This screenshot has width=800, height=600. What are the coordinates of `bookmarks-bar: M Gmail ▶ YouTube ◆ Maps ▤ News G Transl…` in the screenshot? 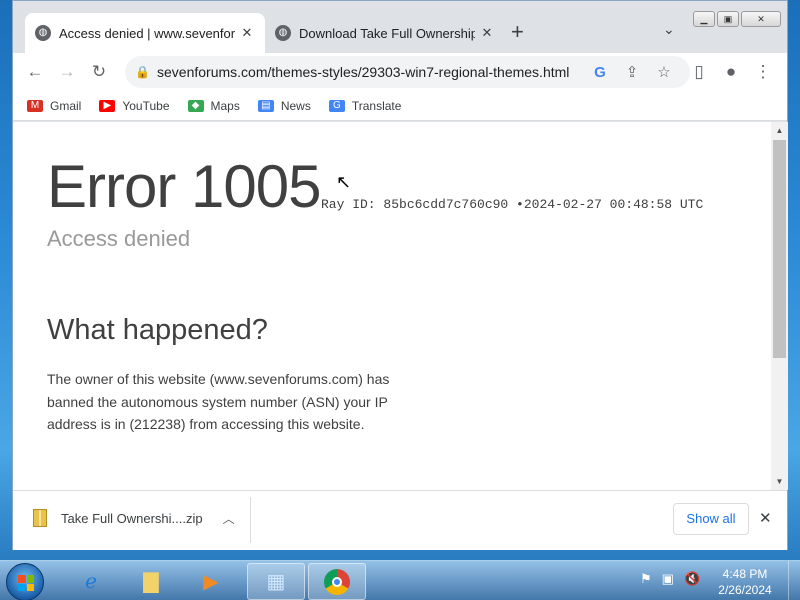 It's located at (400, 106).